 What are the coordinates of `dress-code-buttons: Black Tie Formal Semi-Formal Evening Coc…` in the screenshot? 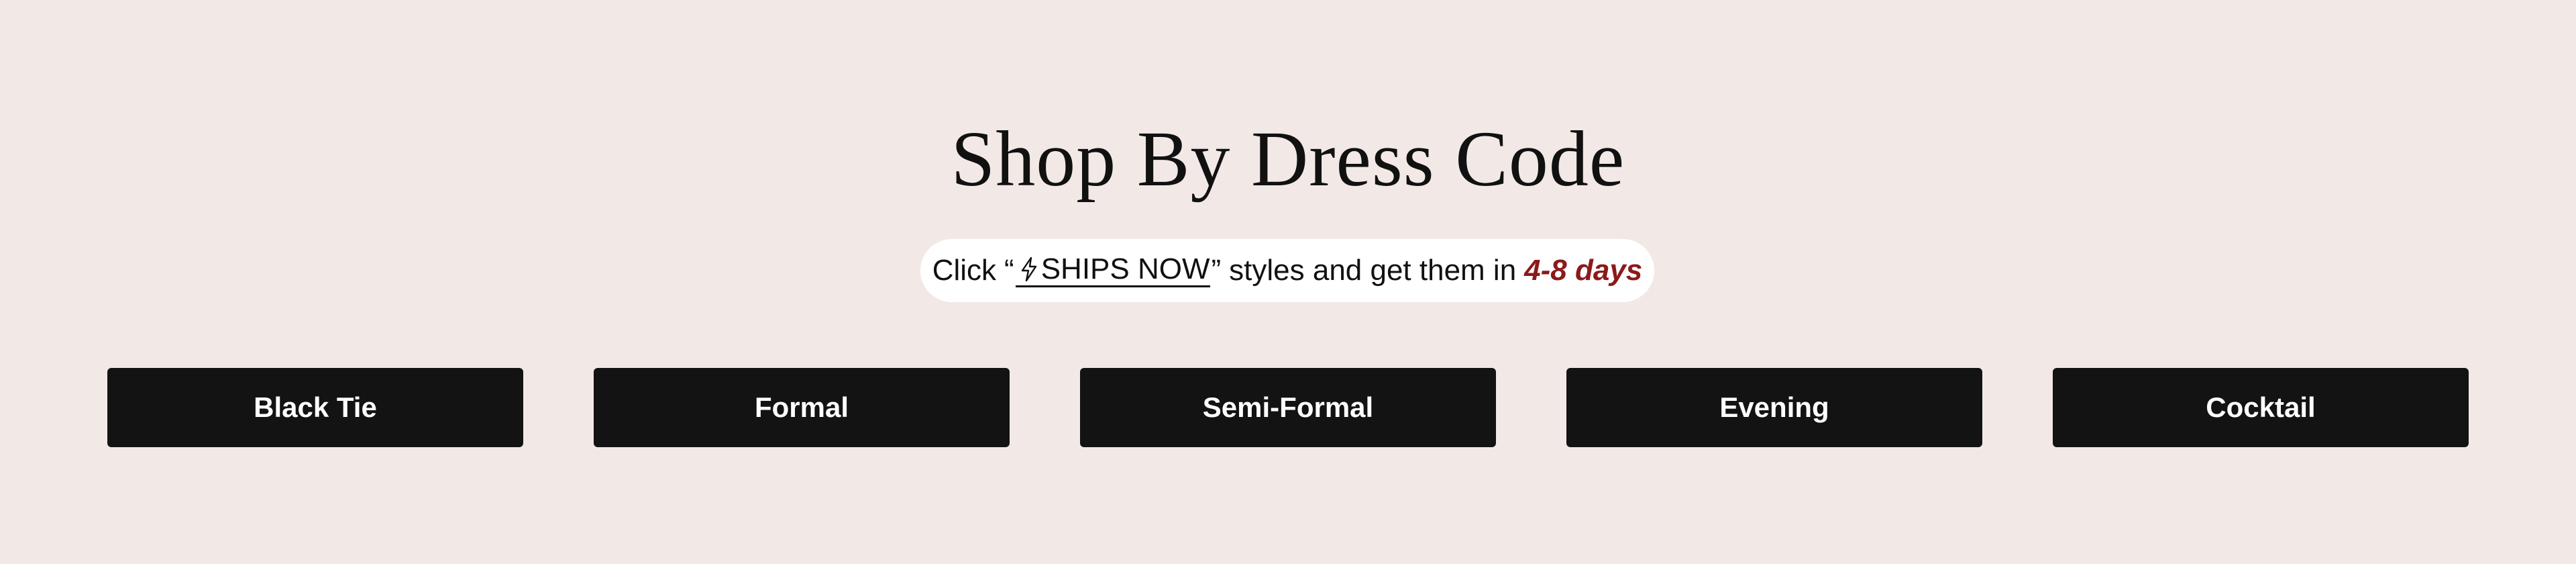 It's located at (1288, 407).